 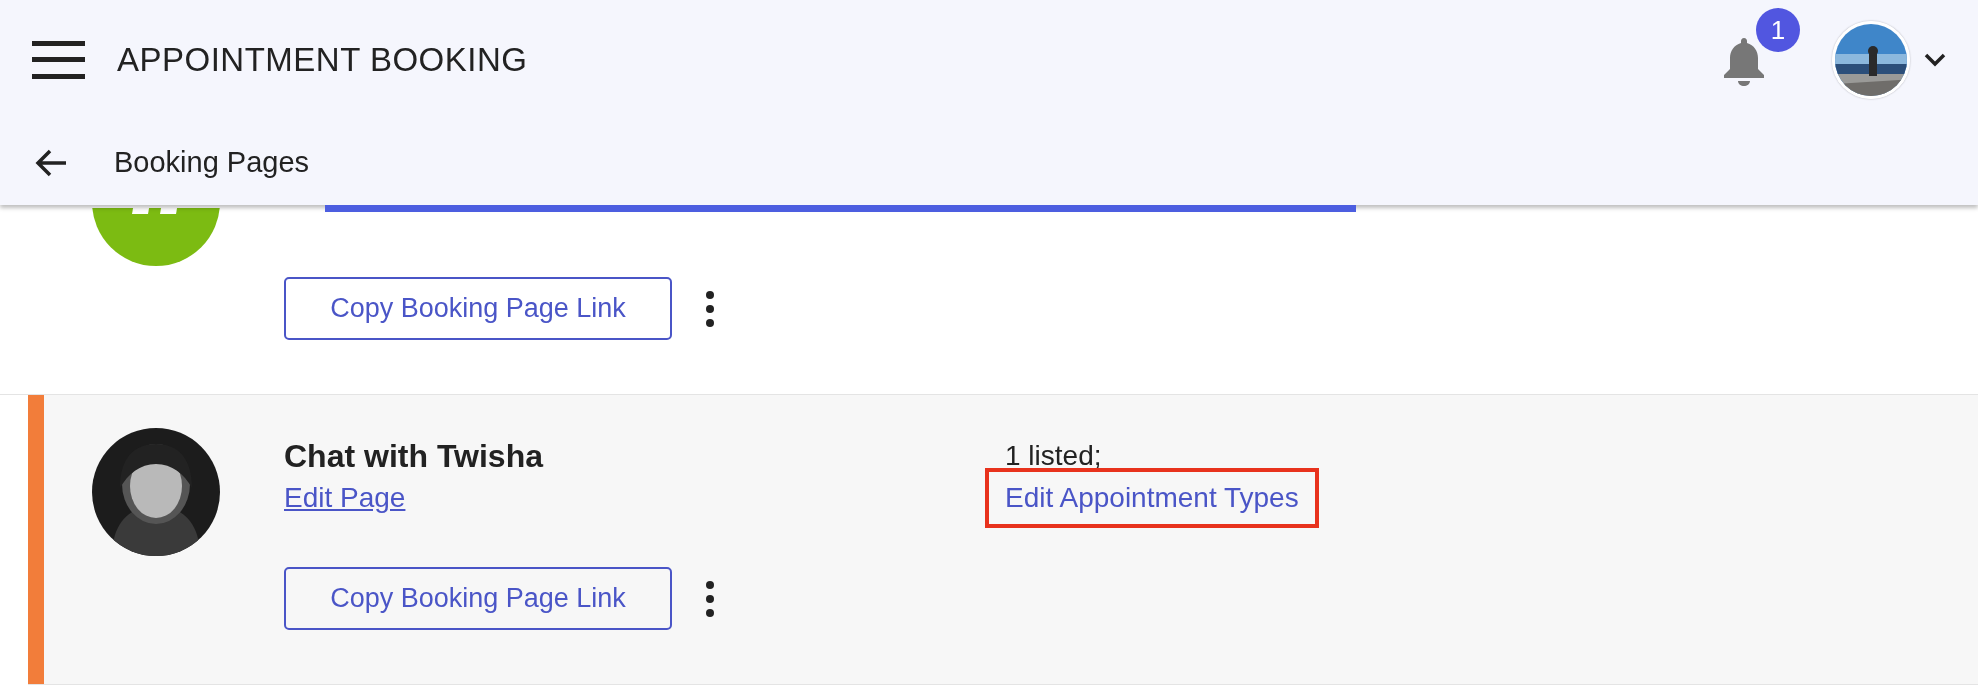 What do you see at coordinates (1744, 61) in the screenshot?
I see `notification-bell-icon` at bounding box center [1744, 61].